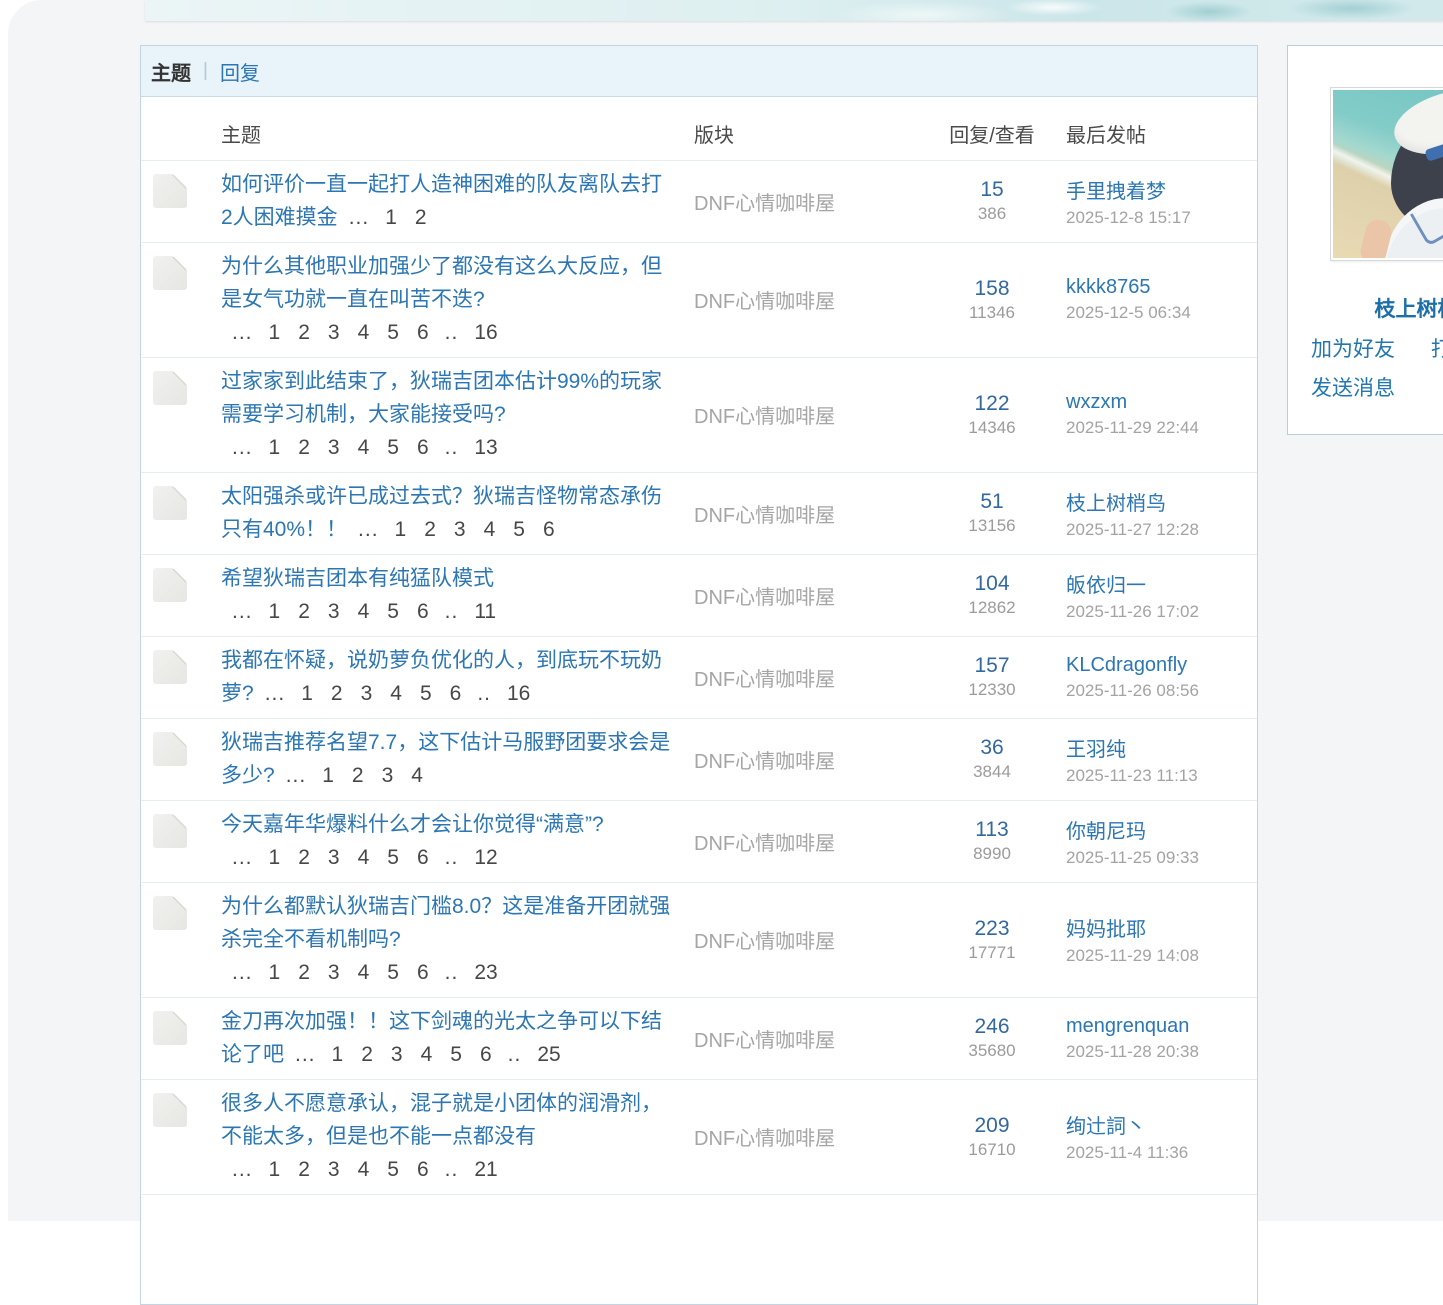  What do you see at coordinates (991, 502) in the screenshot?
I see `reply-count: 51` at bounding box center [991, 502].